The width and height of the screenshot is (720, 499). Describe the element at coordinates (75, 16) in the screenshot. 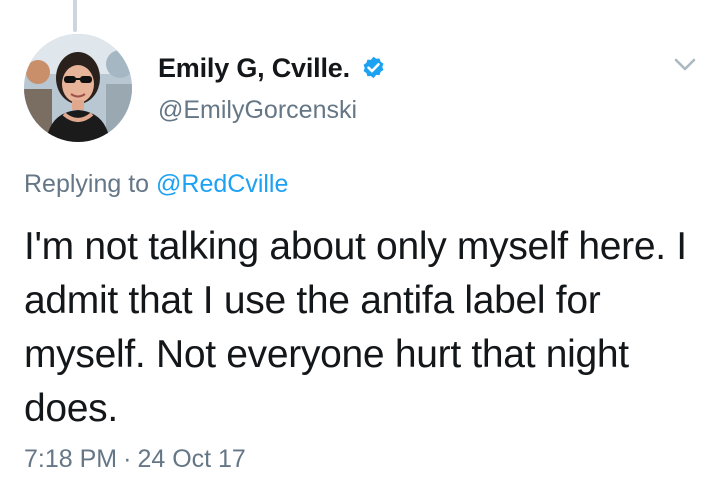

I see `thread-connector-line` at that location.